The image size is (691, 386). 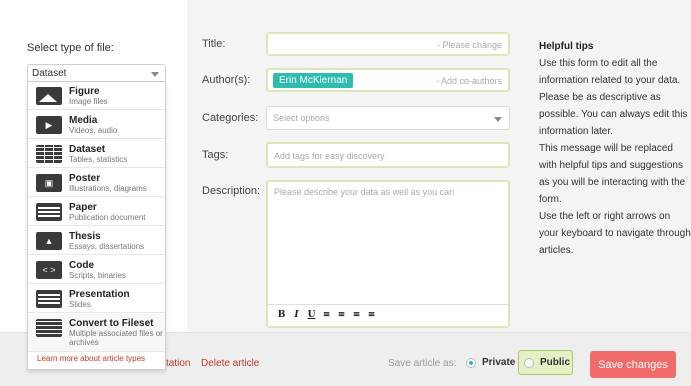 I want to click on learn-more-link: Learn more about article types, so click(x=91, y=358).